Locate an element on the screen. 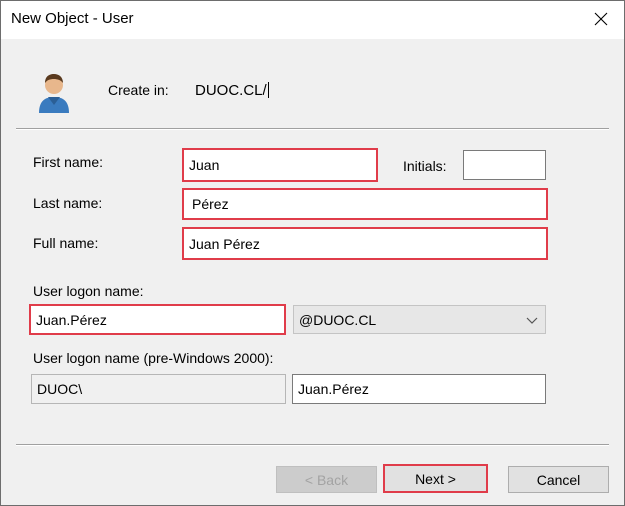 This screenshot has height=506, width=625. back-button-label: < Back is located at coordinates (326, 479).